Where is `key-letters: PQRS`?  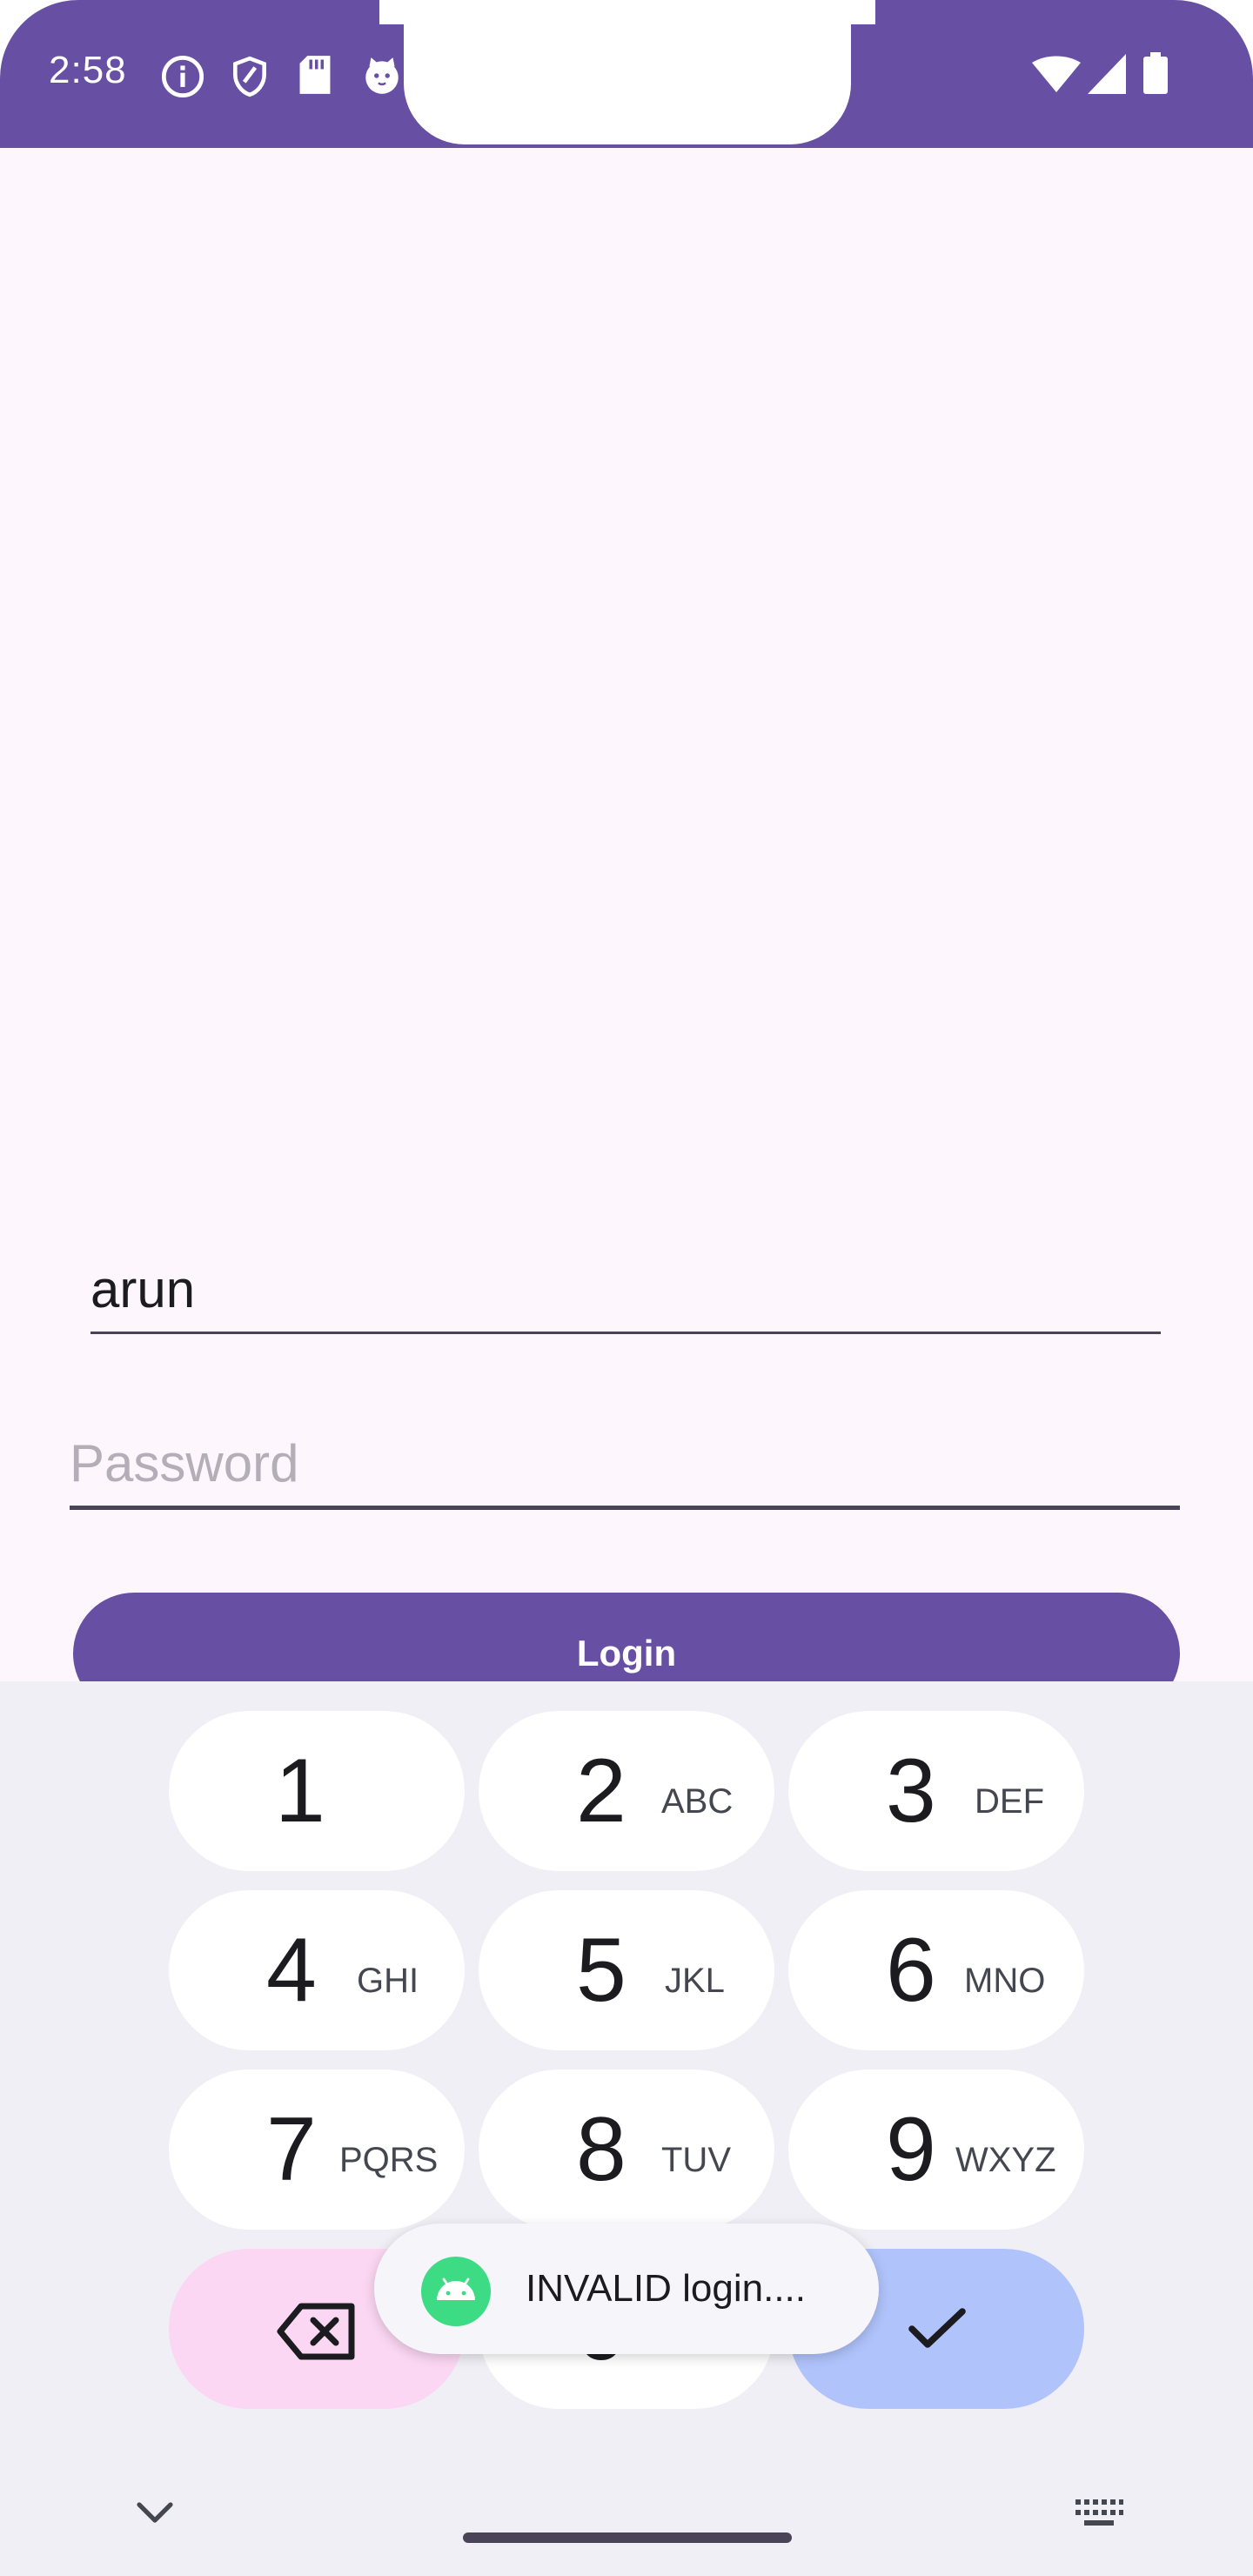 key-letters: PQRS is located at coordinates (389, 2160).